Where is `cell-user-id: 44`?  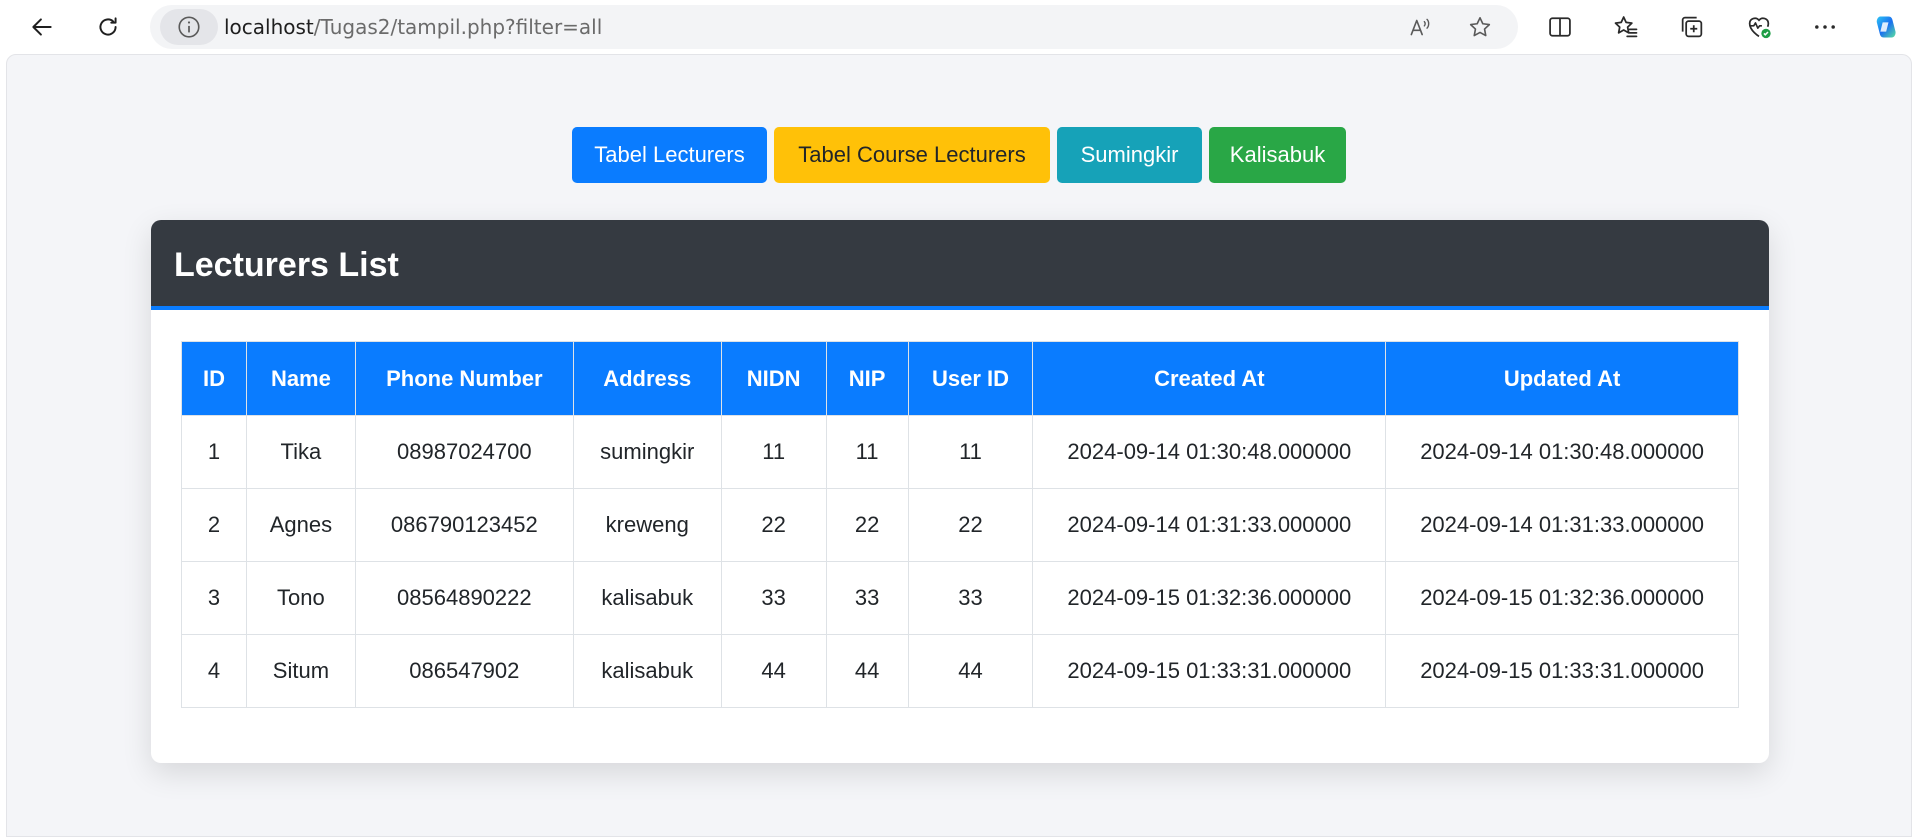
cell-user-id: 44 is located at coordinates (970, 671).